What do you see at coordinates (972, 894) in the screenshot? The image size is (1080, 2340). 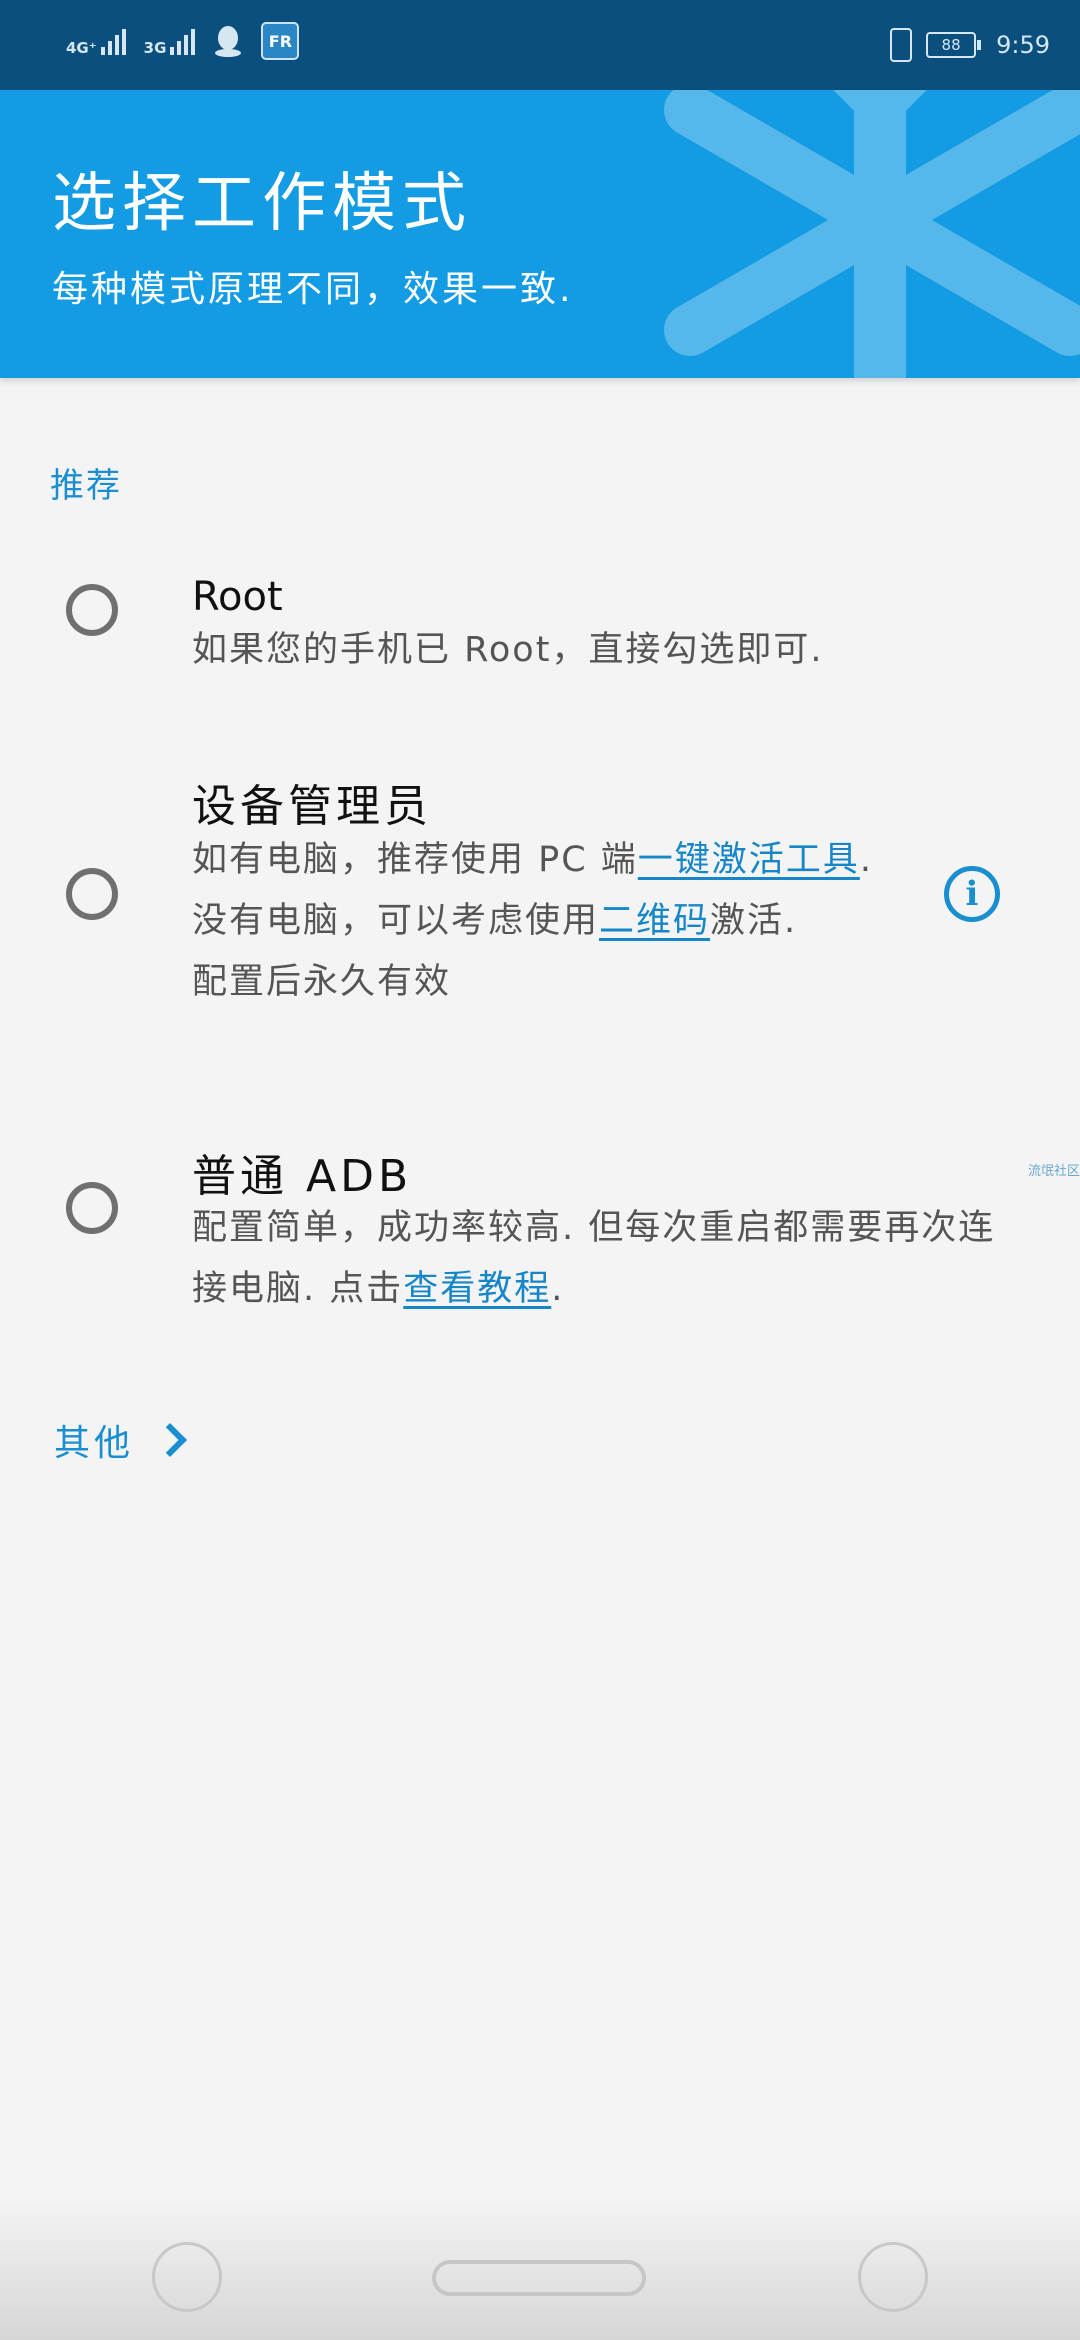 I see `info-icon: i` at bounding box center [972, 894].